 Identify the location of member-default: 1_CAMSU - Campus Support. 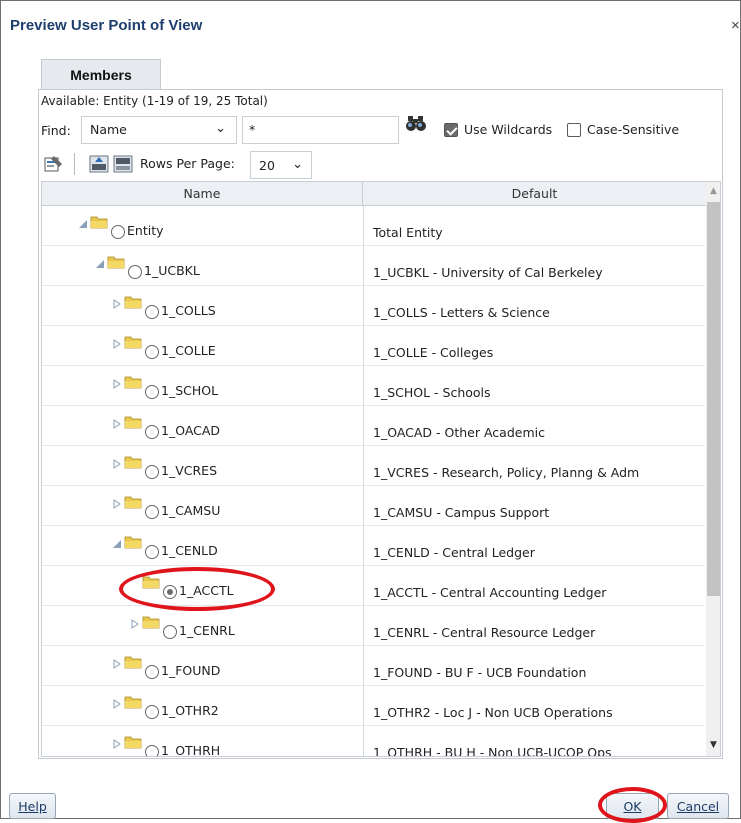
(461, 512).